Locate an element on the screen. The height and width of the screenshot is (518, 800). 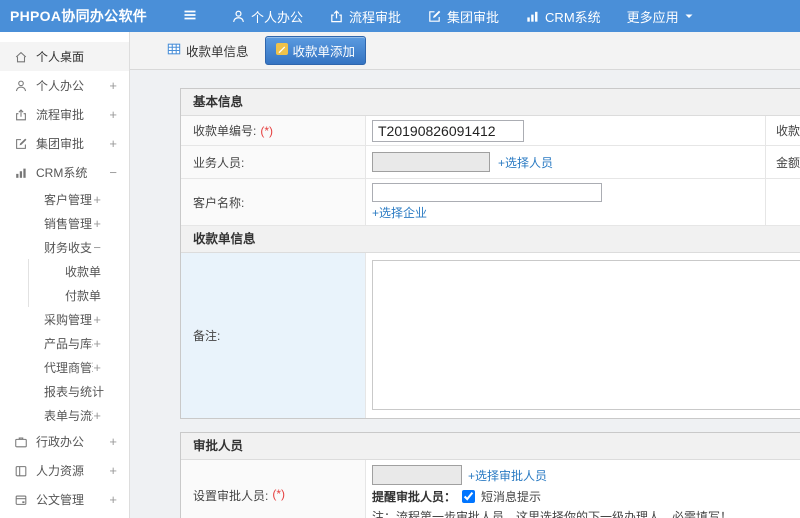
menu-icon is located at coordinates (190, 16).